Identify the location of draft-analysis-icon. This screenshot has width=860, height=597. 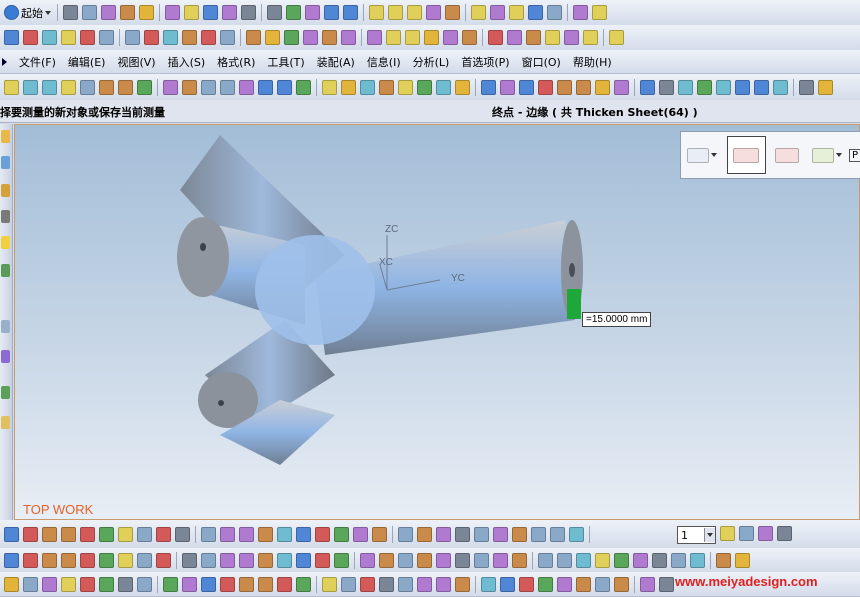
(666, 87).